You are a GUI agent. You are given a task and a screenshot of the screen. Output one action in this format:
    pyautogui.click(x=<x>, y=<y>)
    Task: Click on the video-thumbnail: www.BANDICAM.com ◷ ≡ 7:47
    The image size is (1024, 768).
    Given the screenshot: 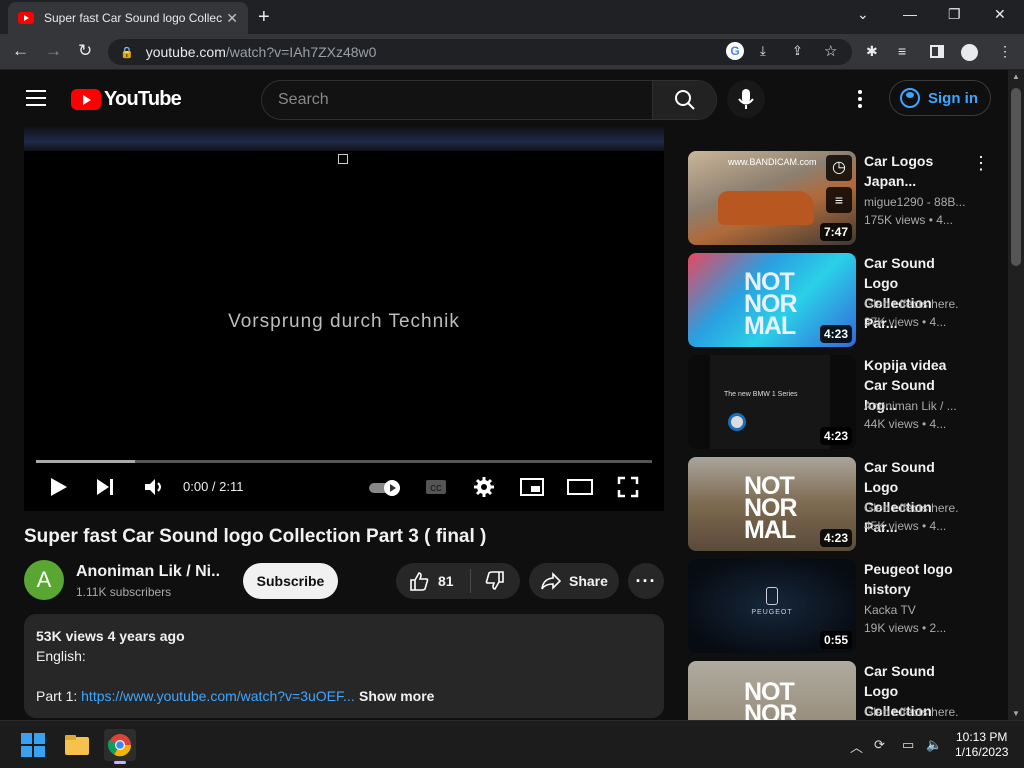 What is the action you would take?
    pyautogui.click(x=772, y=198)
    